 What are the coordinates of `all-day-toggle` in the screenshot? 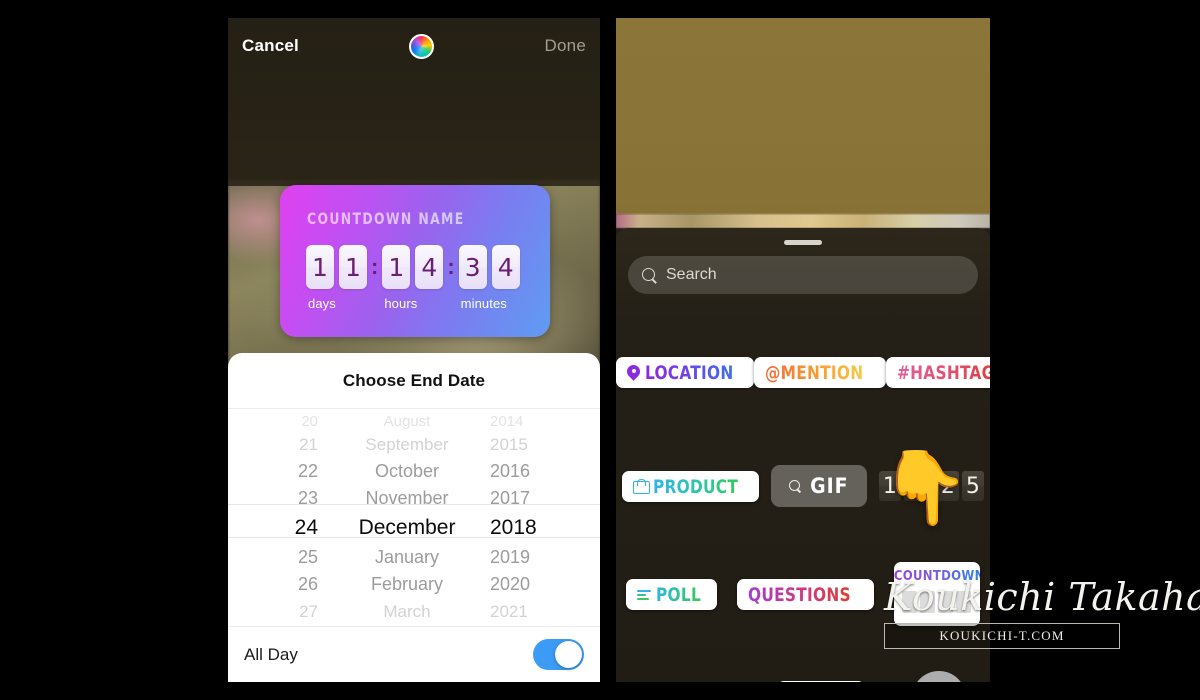 It's located at (558, 654).